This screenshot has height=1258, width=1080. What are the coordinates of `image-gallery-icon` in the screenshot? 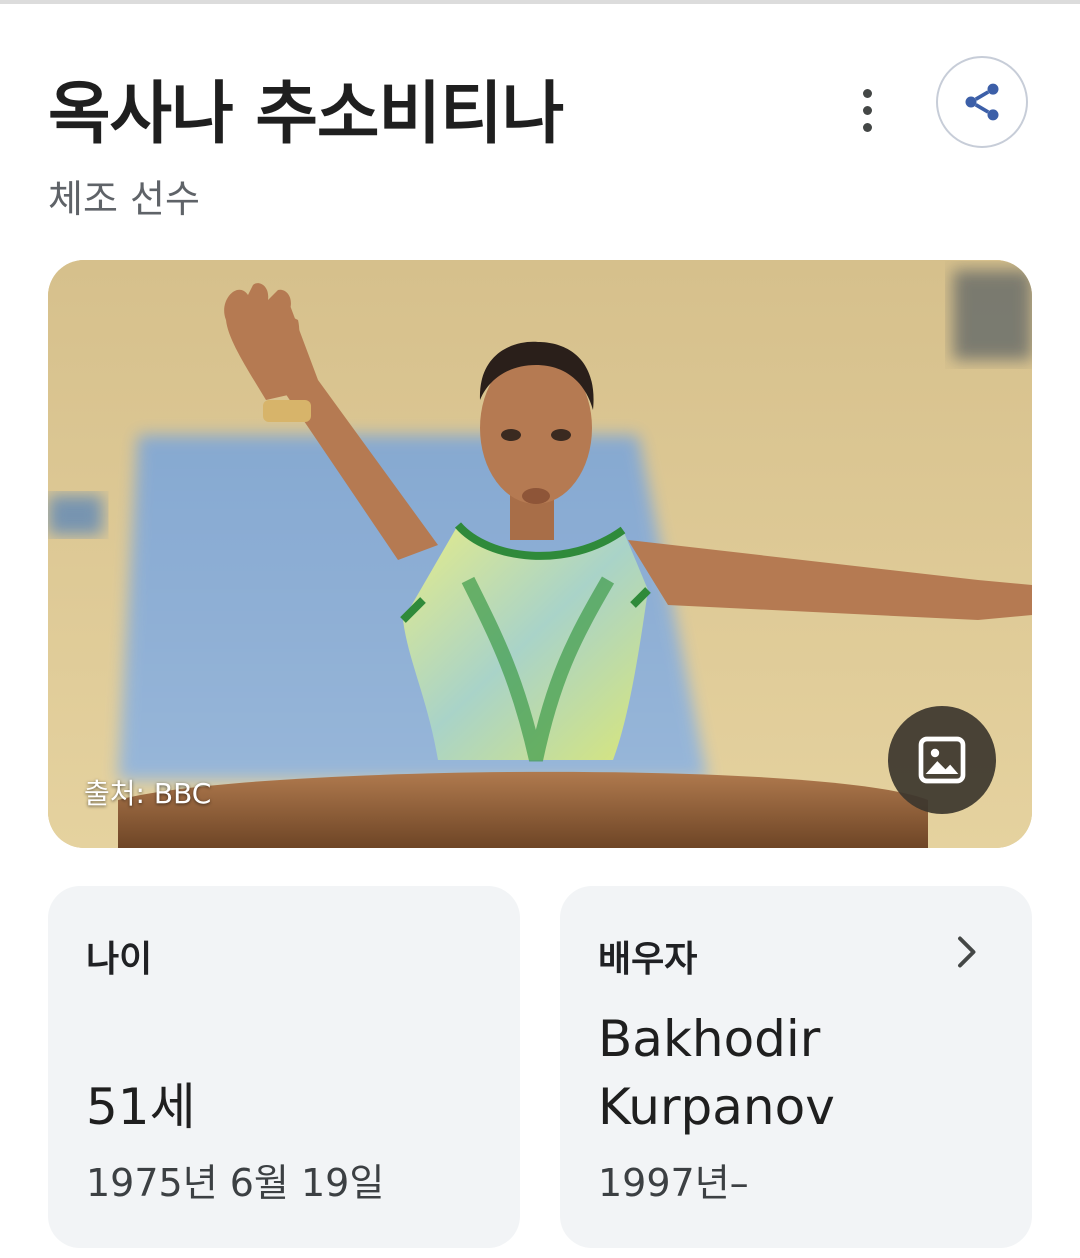 It's located at (942, 760).